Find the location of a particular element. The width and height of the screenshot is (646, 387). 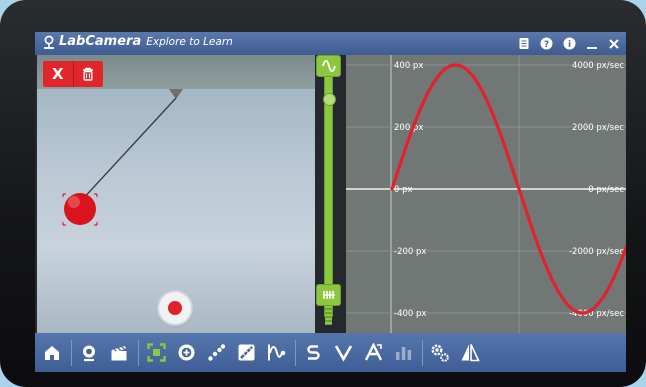

record-button is located at coordinates (175, 308).